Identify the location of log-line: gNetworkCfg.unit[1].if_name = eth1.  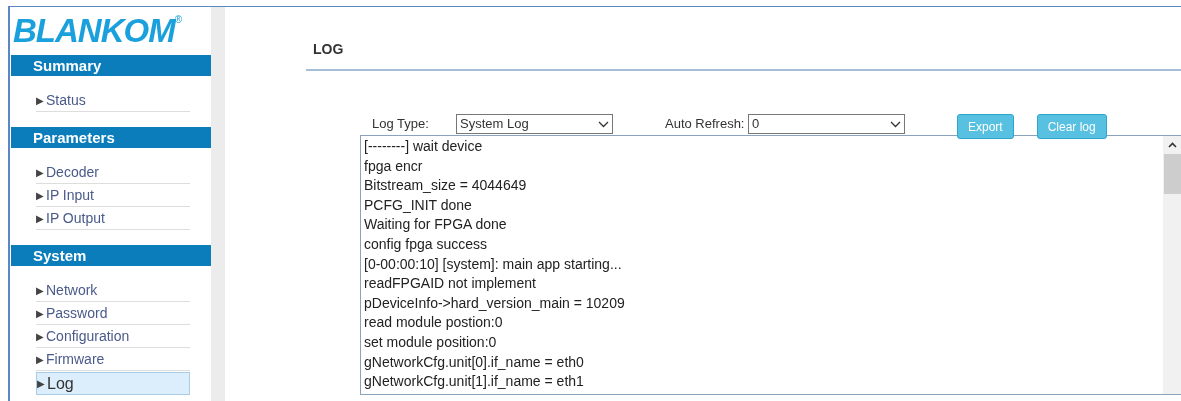
(474, 382).